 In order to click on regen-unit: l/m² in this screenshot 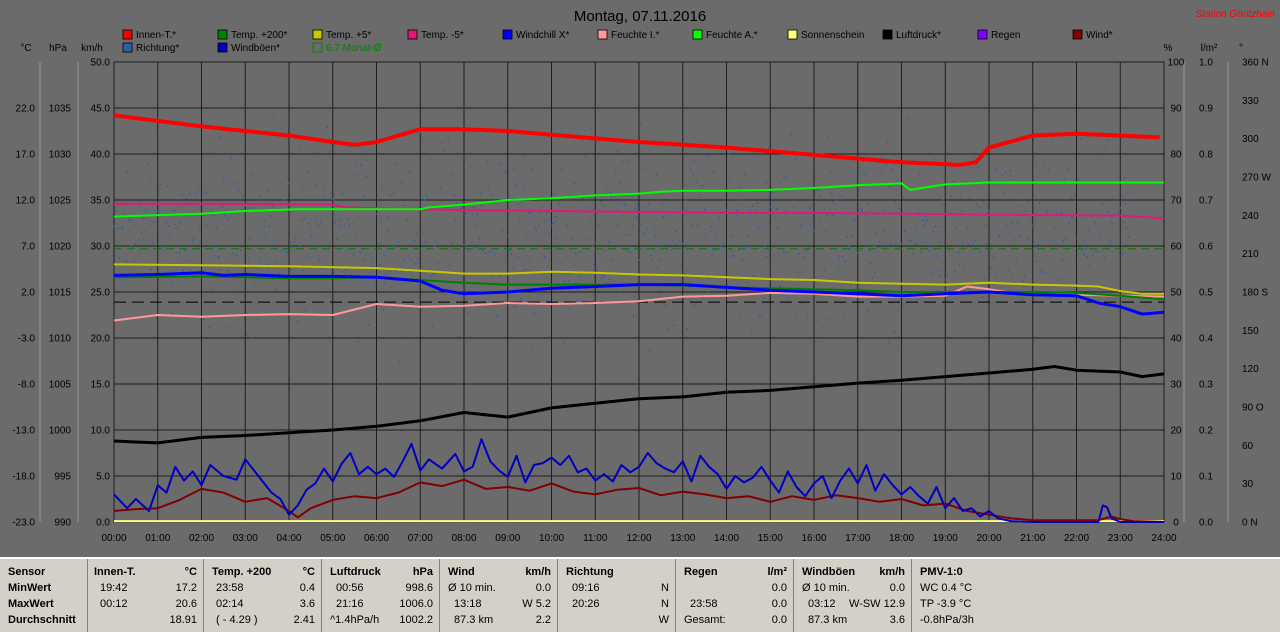, I will do `click(777, 572)`.